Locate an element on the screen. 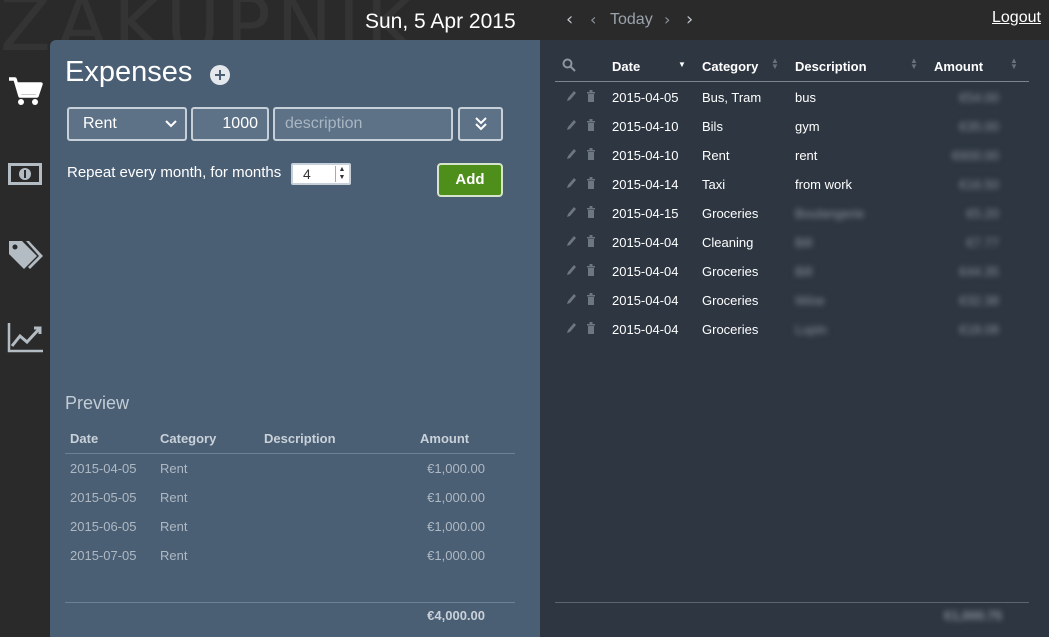  row-date: 2015-04-10 is located at coordinates (645, 155).